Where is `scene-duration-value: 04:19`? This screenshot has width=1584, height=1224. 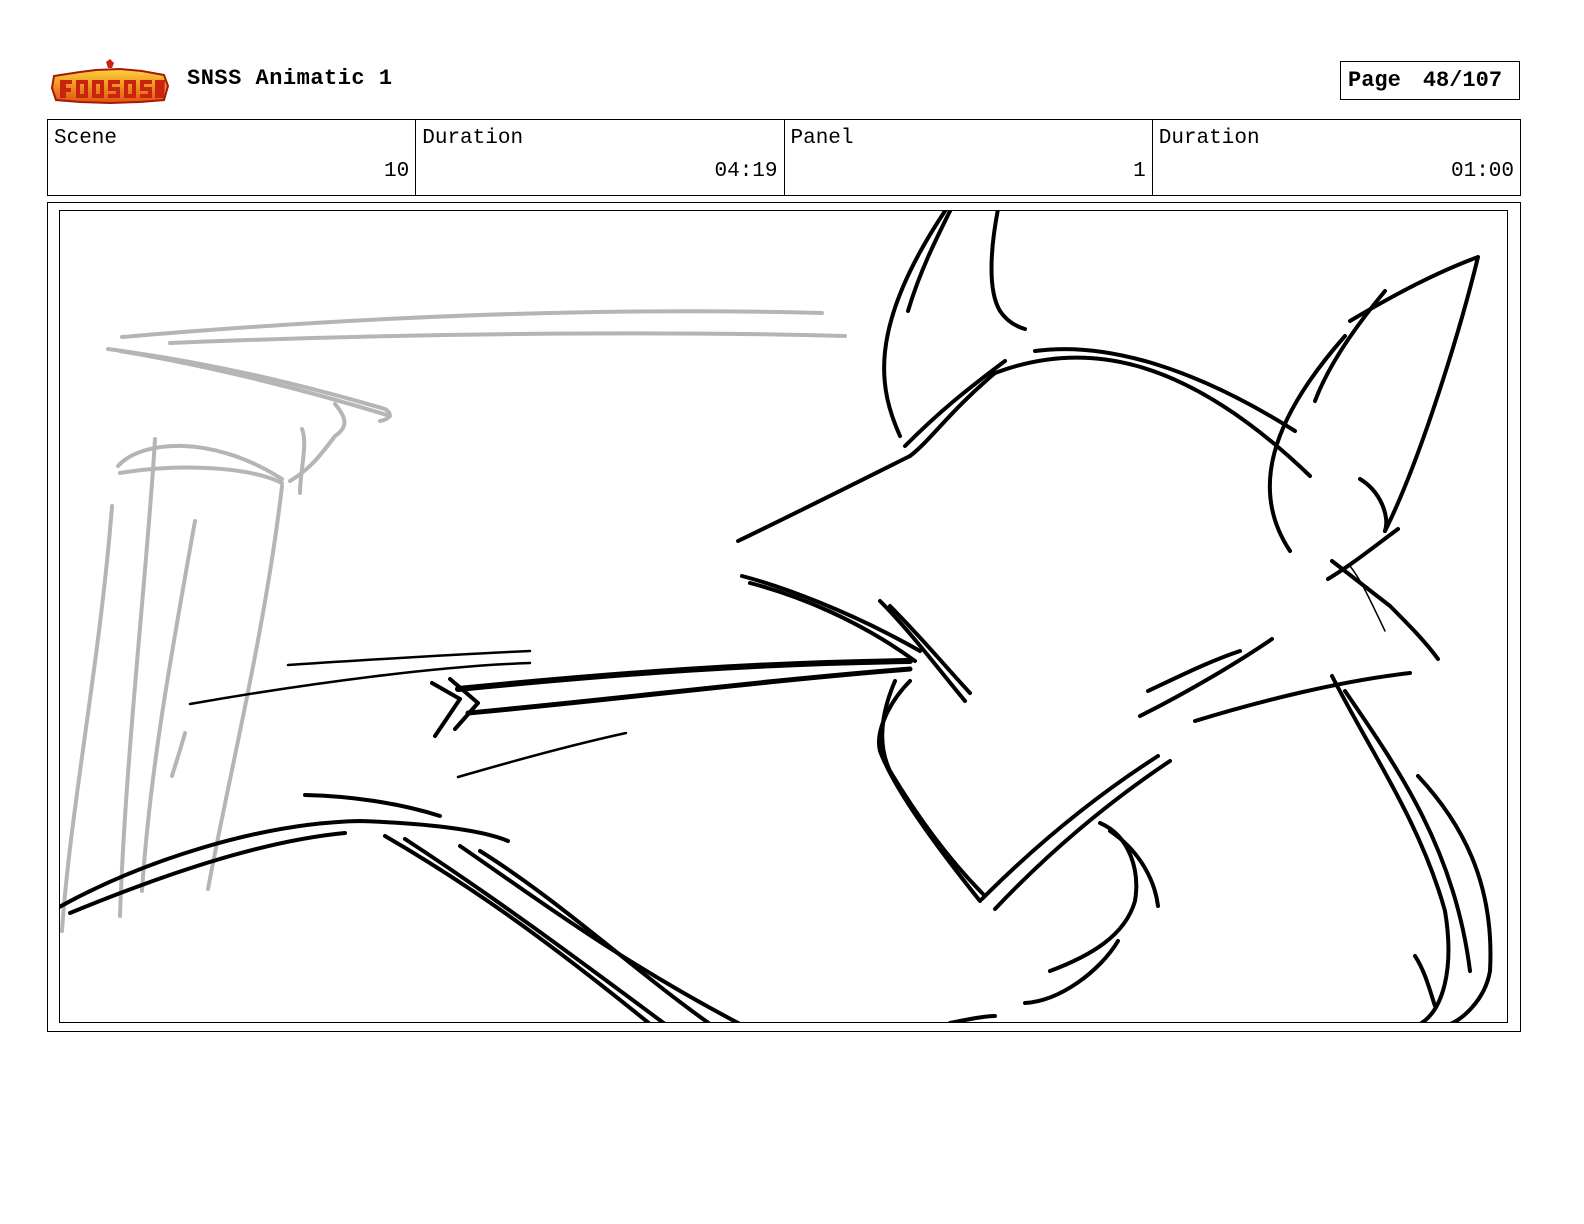
scene-duration-value: 04:19 is located at coordinates (746, 171).